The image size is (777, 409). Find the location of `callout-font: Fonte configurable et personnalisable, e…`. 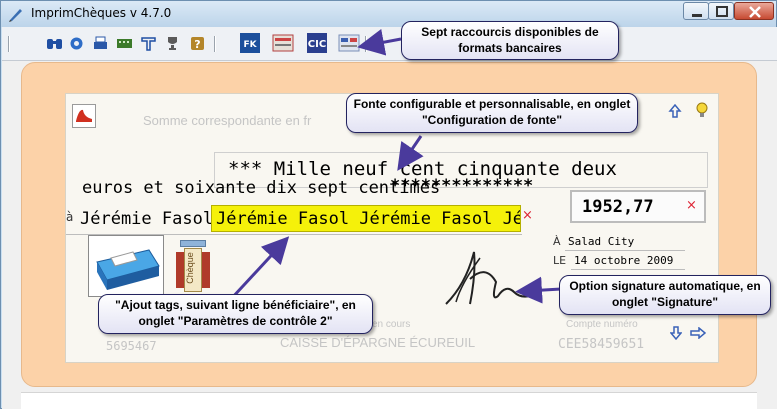

callout-font: Fonte configurable et personnalisable, e… is located at coordinates (492, 113).